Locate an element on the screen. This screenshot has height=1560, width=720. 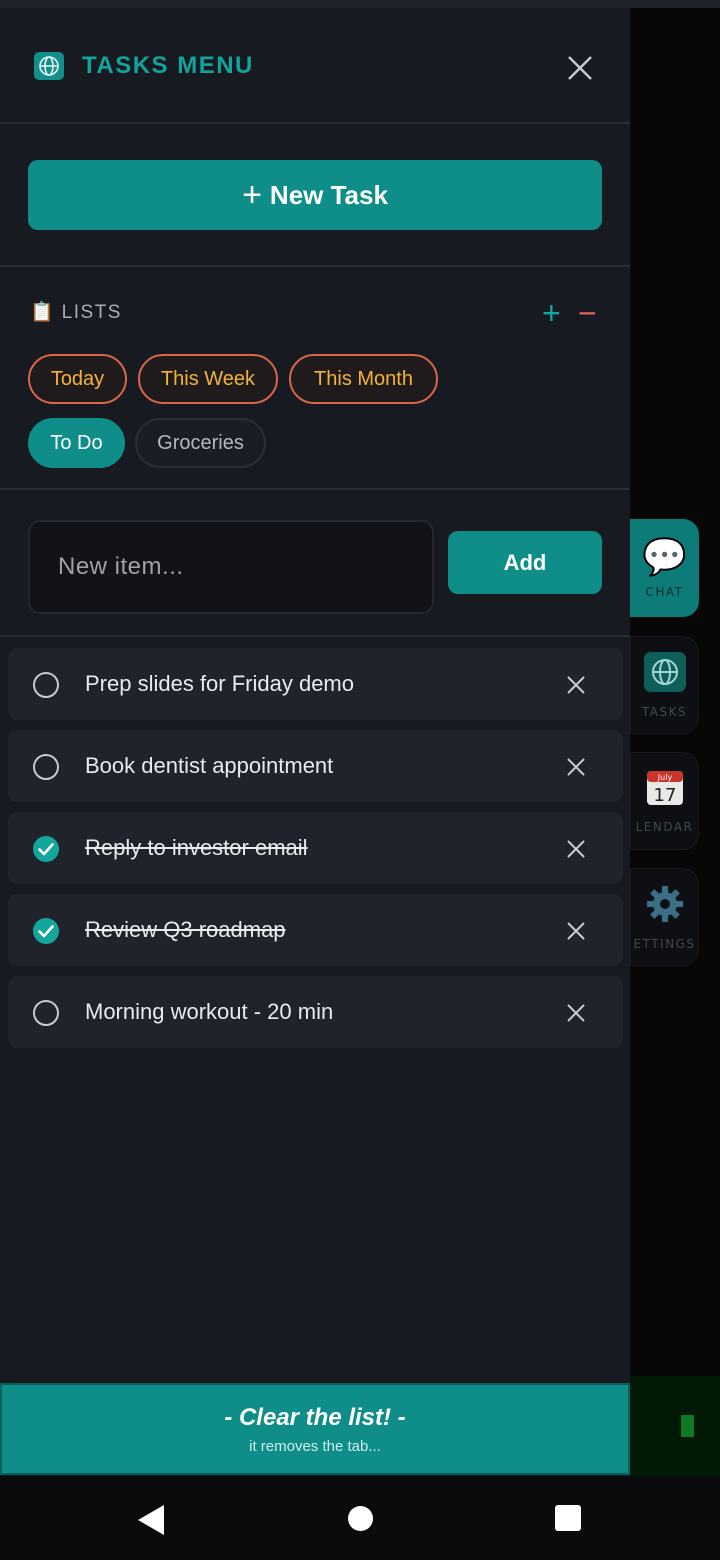
list-chip-to-do: To Do is located at coordinates (76, 443).